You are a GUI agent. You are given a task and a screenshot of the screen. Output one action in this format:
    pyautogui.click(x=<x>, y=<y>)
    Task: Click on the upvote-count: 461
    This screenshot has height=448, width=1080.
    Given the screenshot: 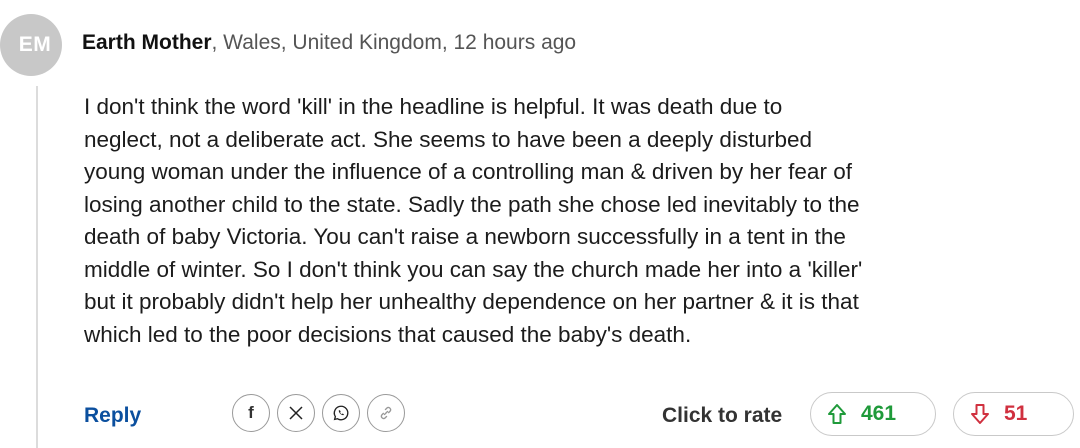 What is the action you would take?
    pyautogui.click(x=879, y=413)
    